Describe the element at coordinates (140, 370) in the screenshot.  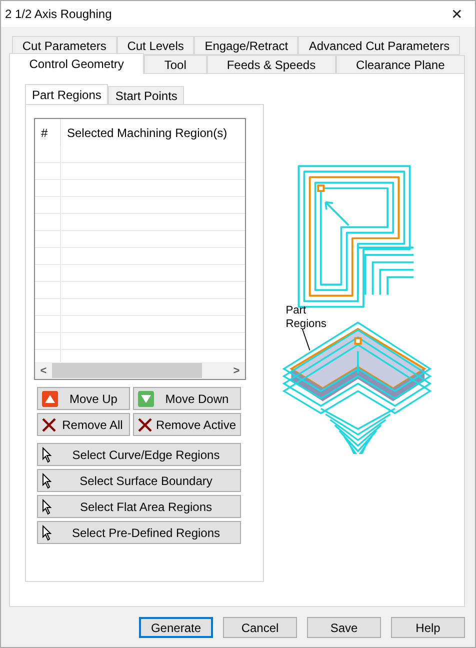
I see `horizontal-scrollbar: < >` at that location.